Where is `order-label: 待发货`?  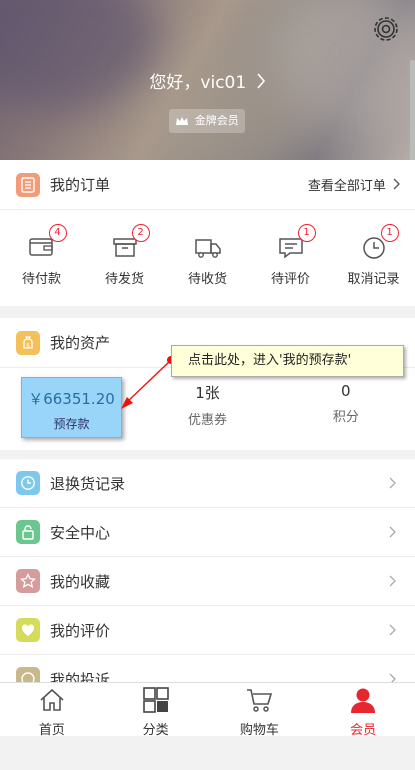
order-label: 待发货 is located at coordinates (124, 279).